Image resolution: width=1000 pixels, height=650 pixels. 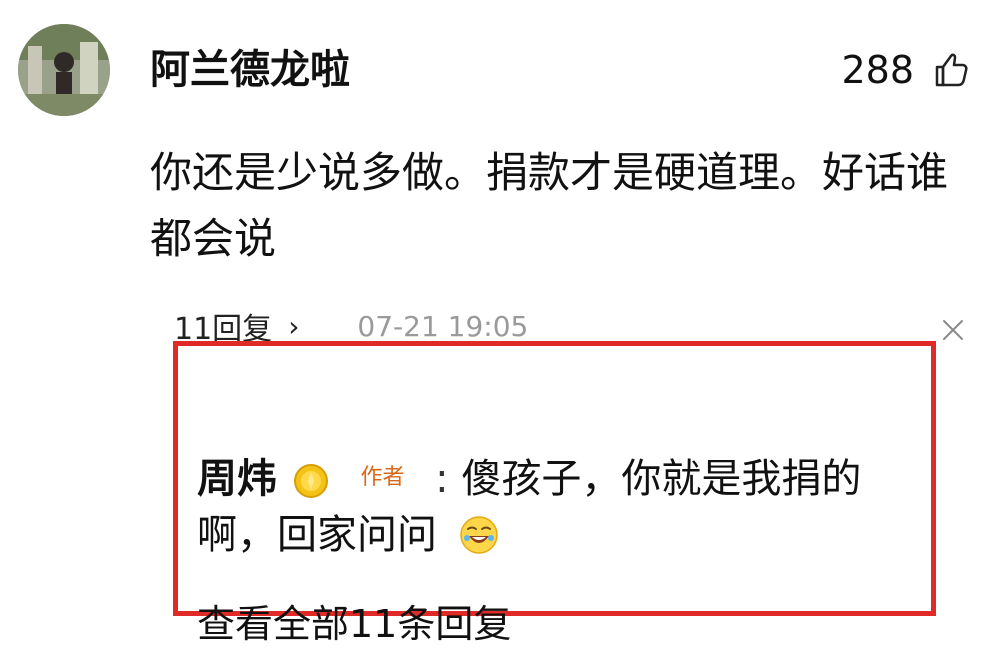 I want to click on reply-line-1: 周炜 作者 : 傻孩子，你就是我捐的, so click(x=542, y=478).